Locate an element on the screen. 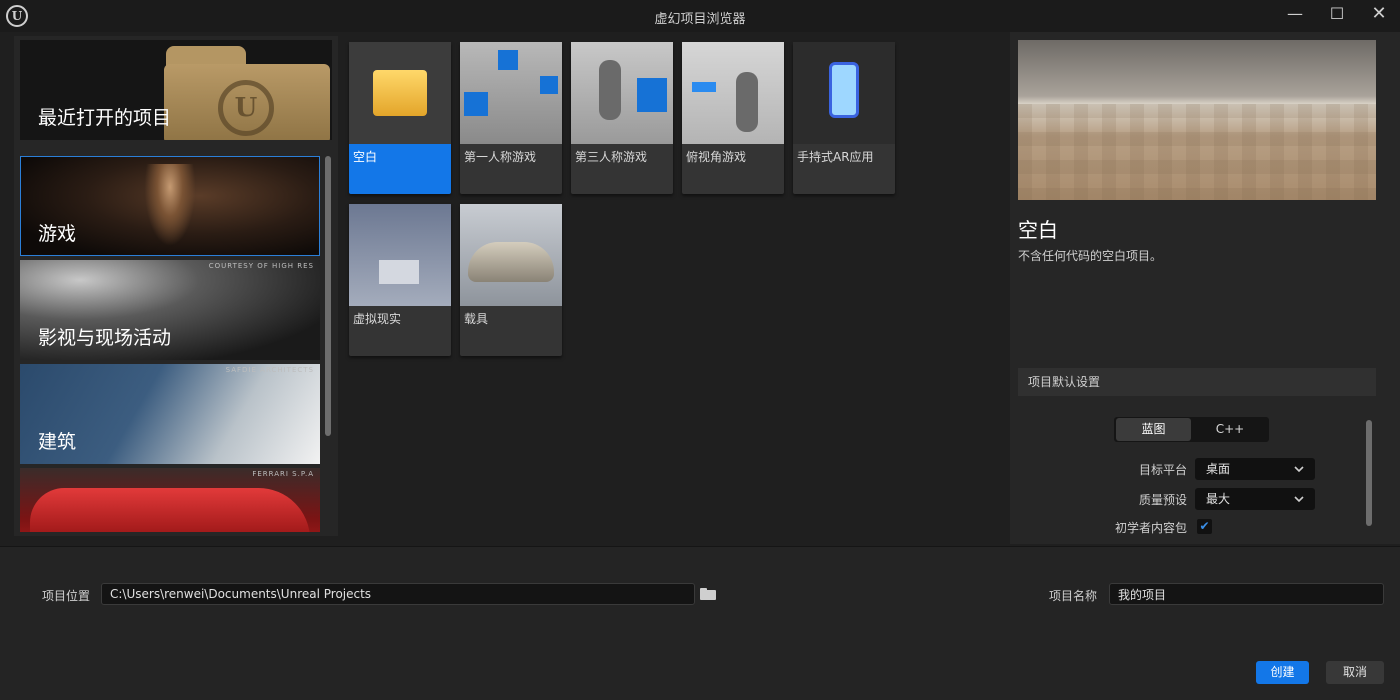 Image resolution: width=1400 pixels, height=700 pixels. template-virtual-reality: 虚拟现实 is located at coordinates (400, 280).